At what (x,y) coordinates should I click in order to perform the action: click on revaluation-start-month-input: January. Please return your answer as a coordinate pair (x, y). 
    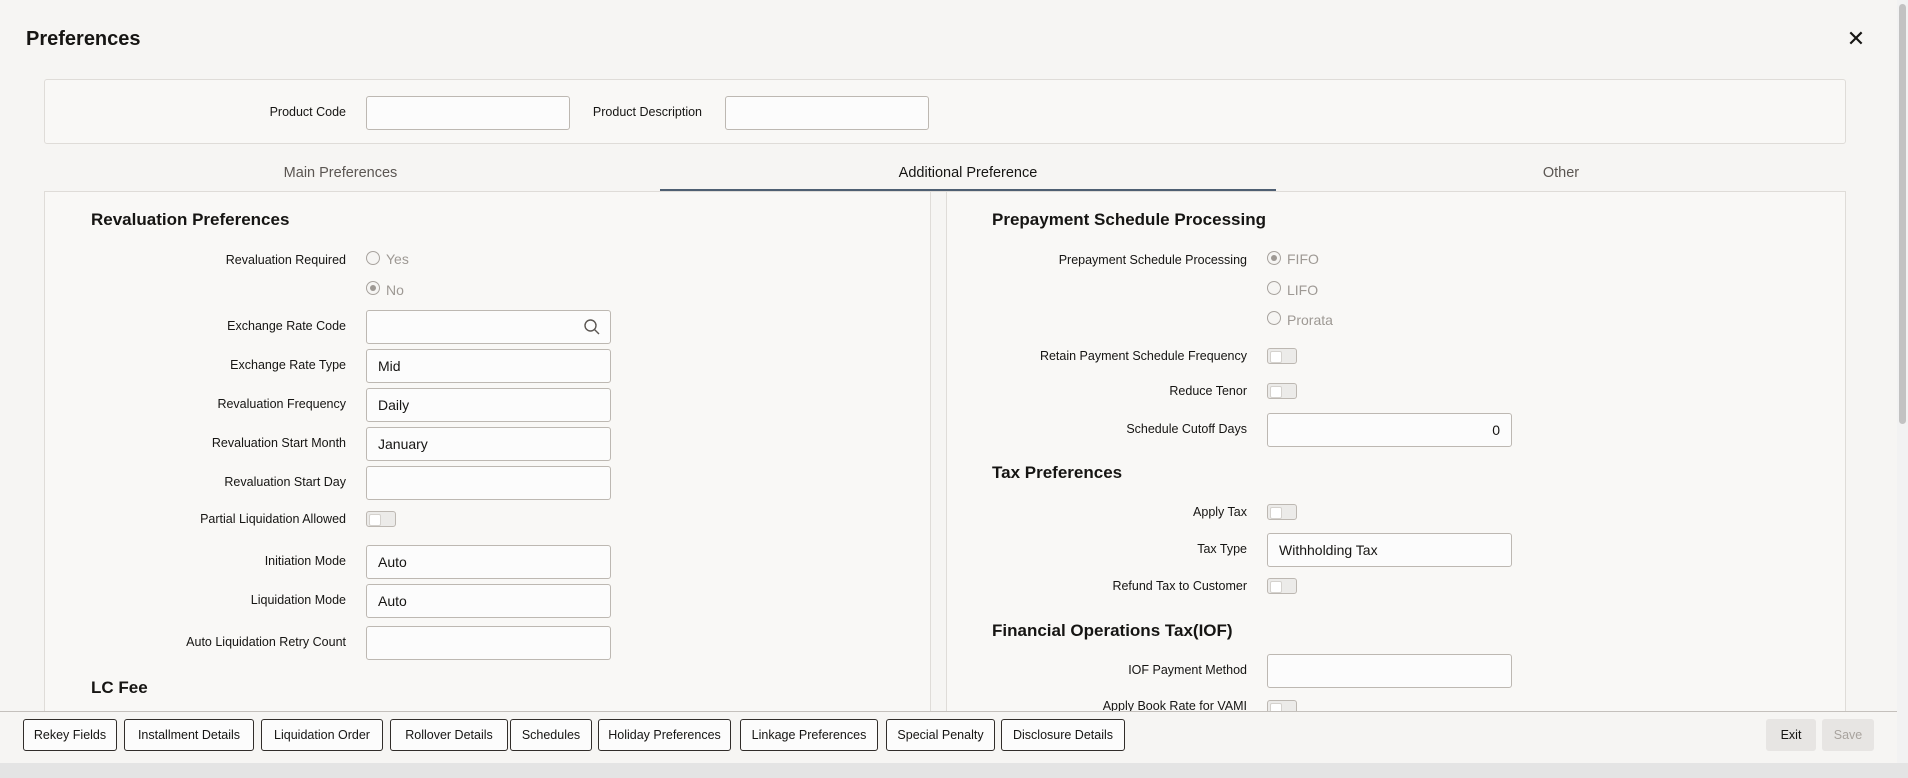
    Looking at the image, I should click on (488, 444).